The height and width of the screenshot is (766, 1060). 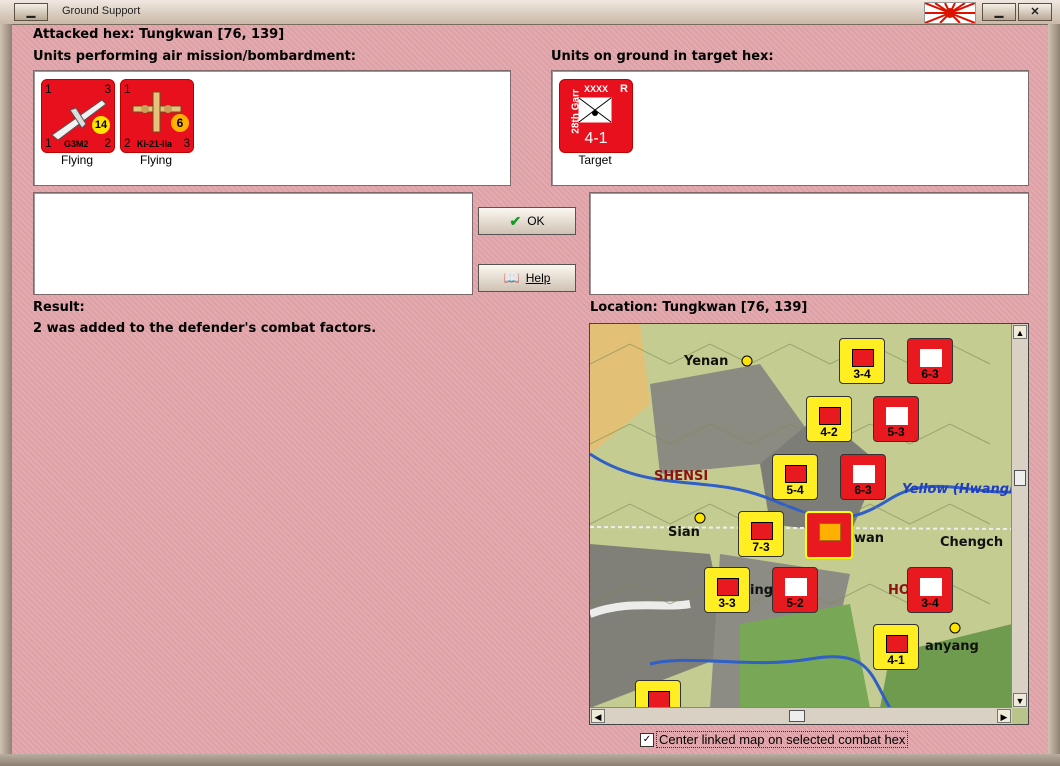 What do you see at coordinates (527, 221) in the screenshot?
I see `ok-button: ✔ OK` at bounding box center [527, 221].